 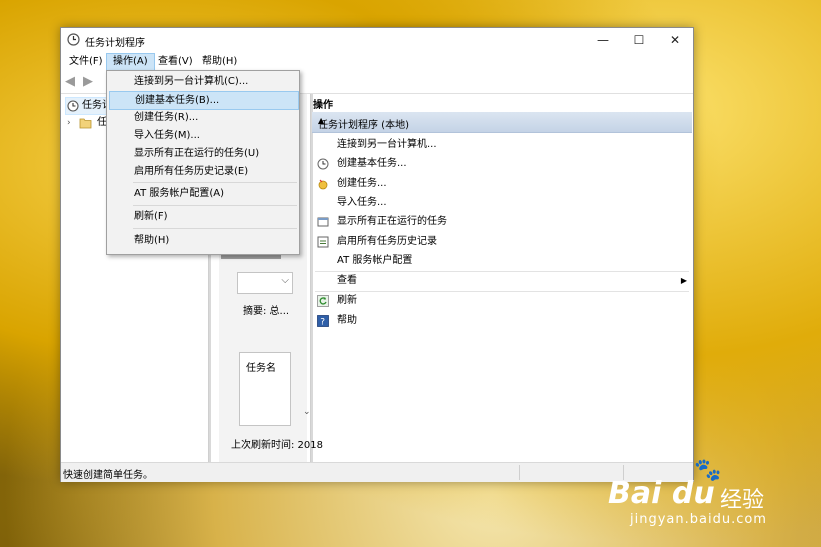 What do you see at coordinates (197, 153) in the screenshot?
I see `menu-item-label: 显示所有正在运行的任务(U)` at bounding box center [197, 153].